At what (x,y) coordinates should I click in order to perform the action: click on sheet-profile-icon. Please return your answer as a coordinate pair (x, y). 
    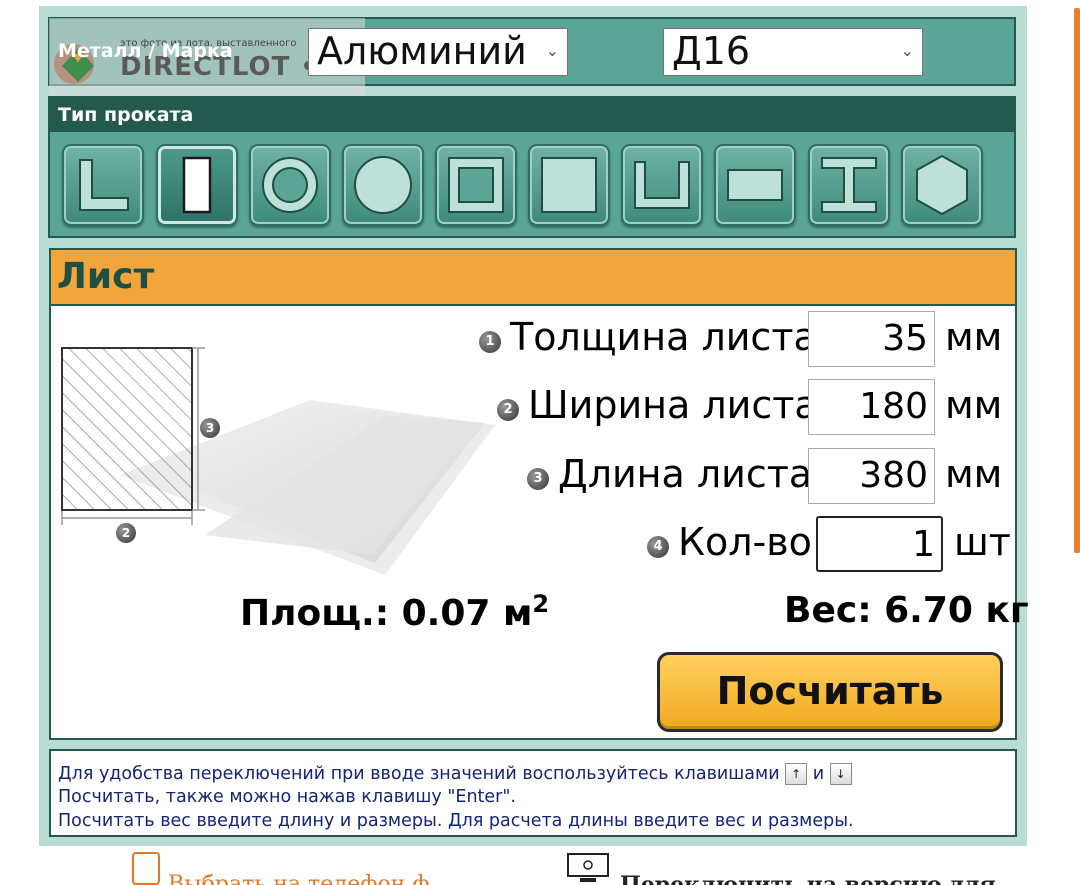
    Looking at the image, I should click on (197, 185).